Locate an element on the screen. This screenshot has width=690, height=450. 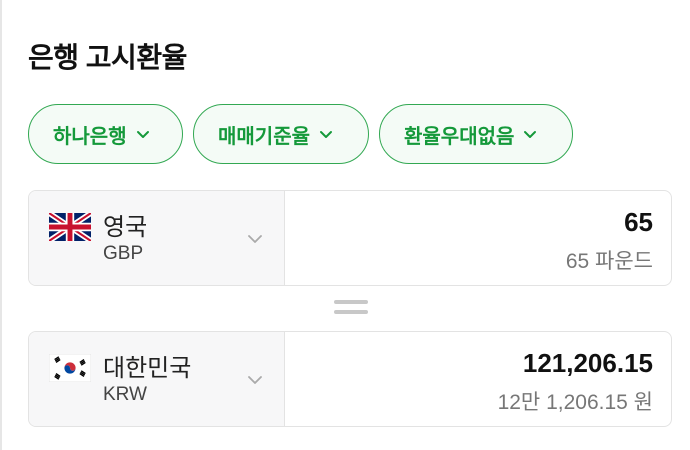
to-currency-select: 대한민국 KRW is located at coordinates (157, 379).